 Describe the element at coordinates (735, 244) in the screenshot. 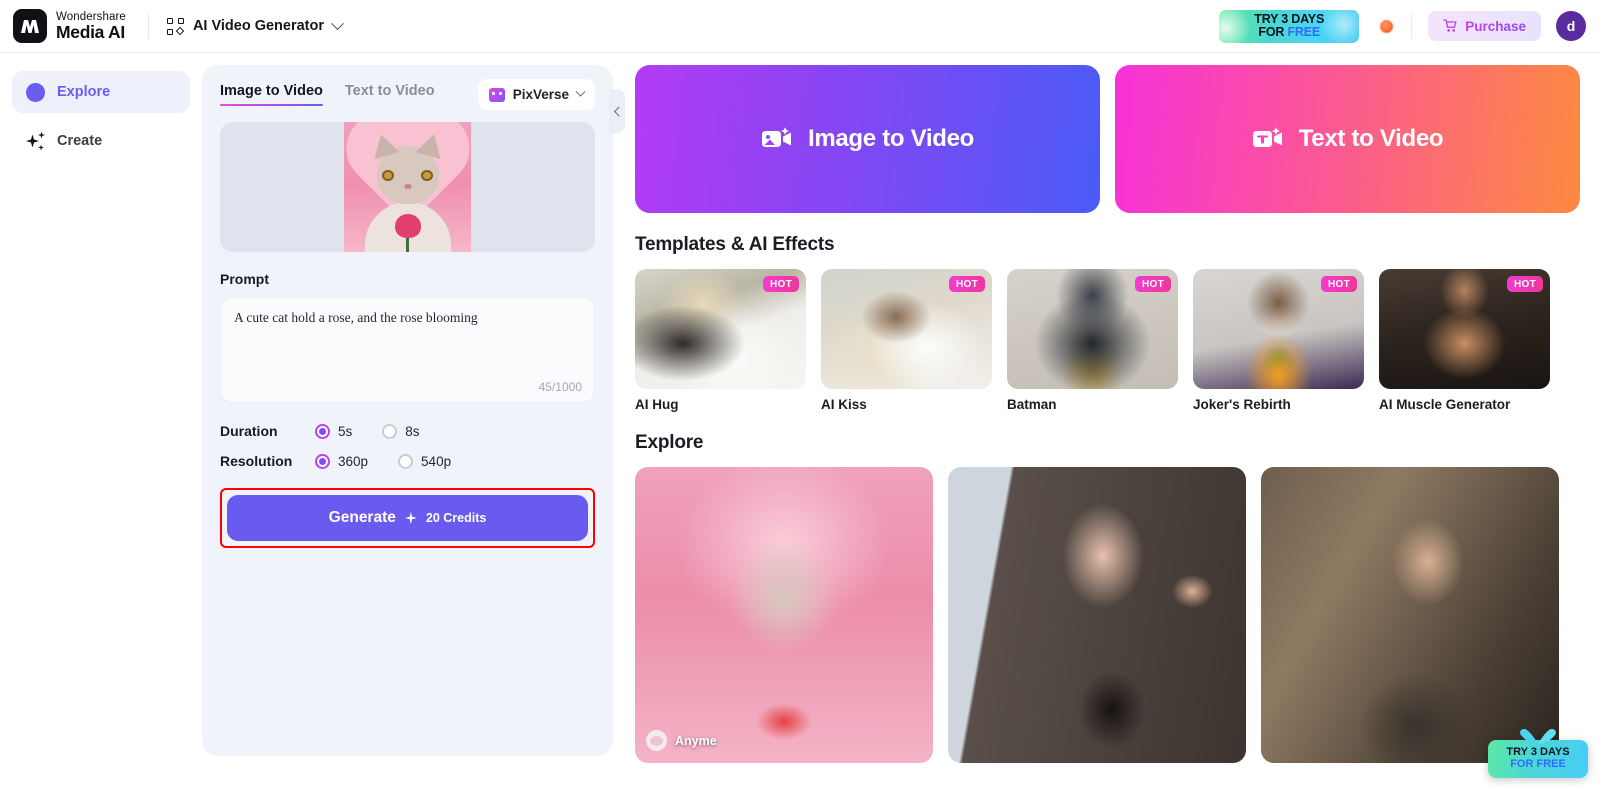

I see `section-title: Templates & AI Effects` at that location.